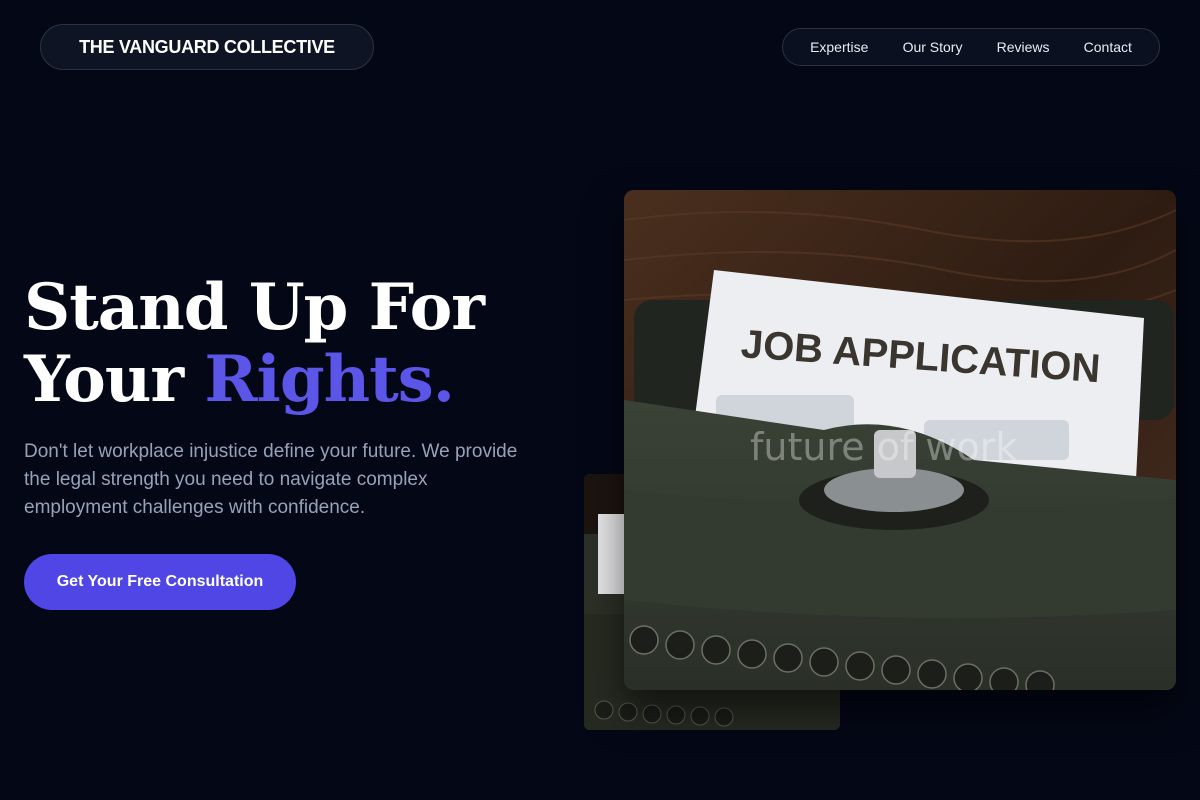  What do you see at coordinates (883, 447) in the screenshot?
I see `image-watermark: future of work` at bounding box center [883, 447].